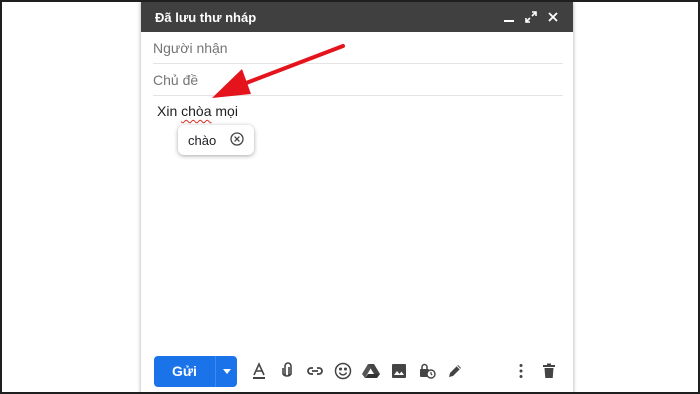  I want to click on compose-title: Đã lưu thư nháp, so click(206, 17).